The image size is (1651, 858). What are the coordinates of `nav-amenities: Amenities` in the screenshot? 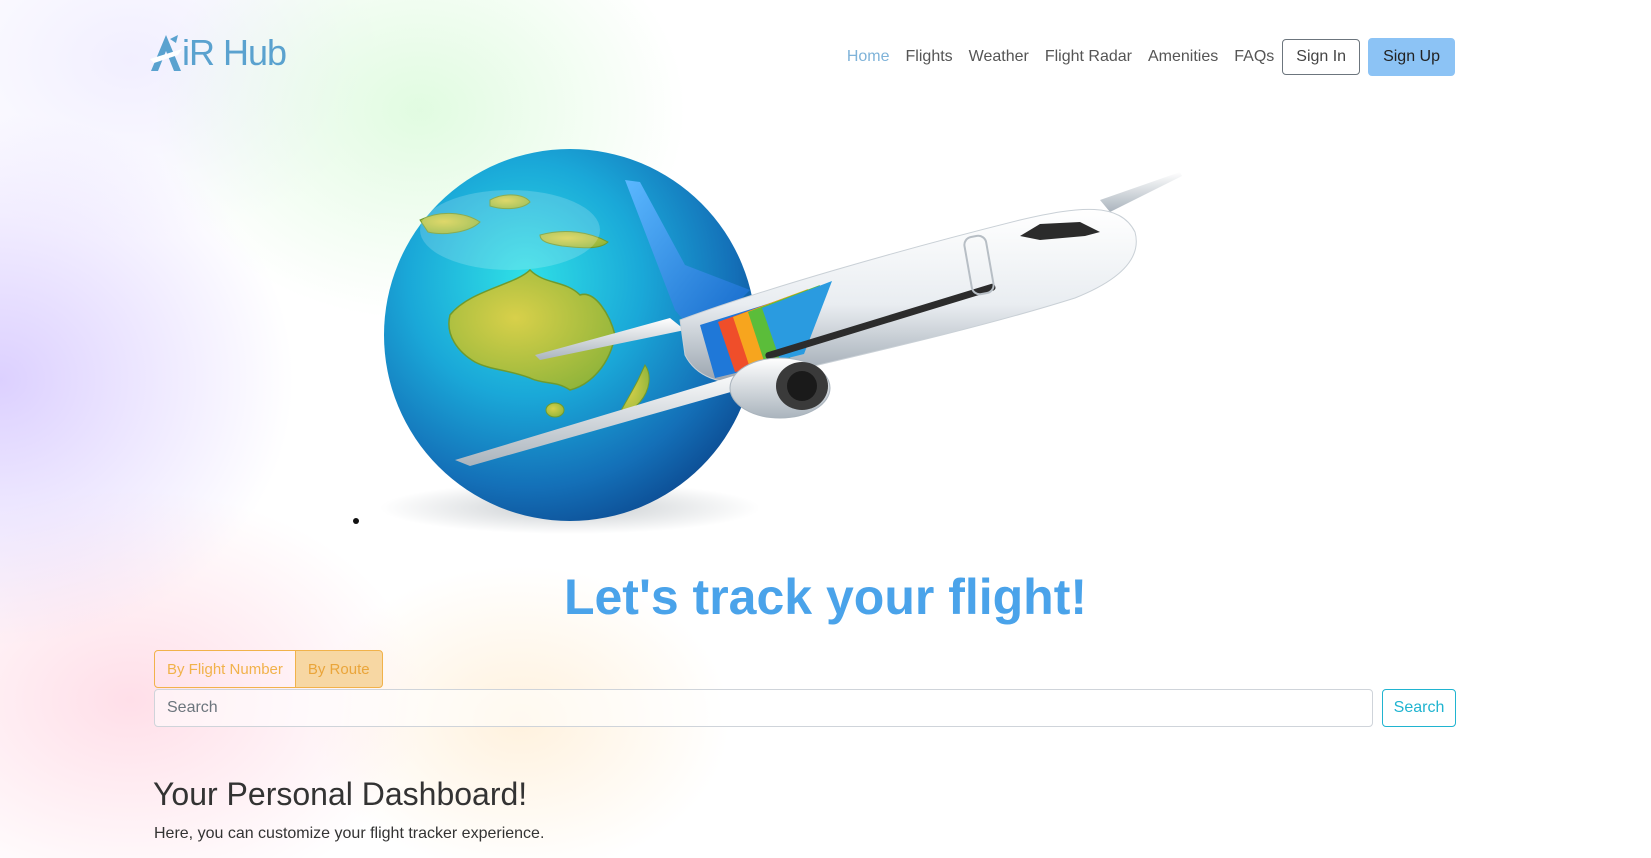 It's located at (1183, 57).